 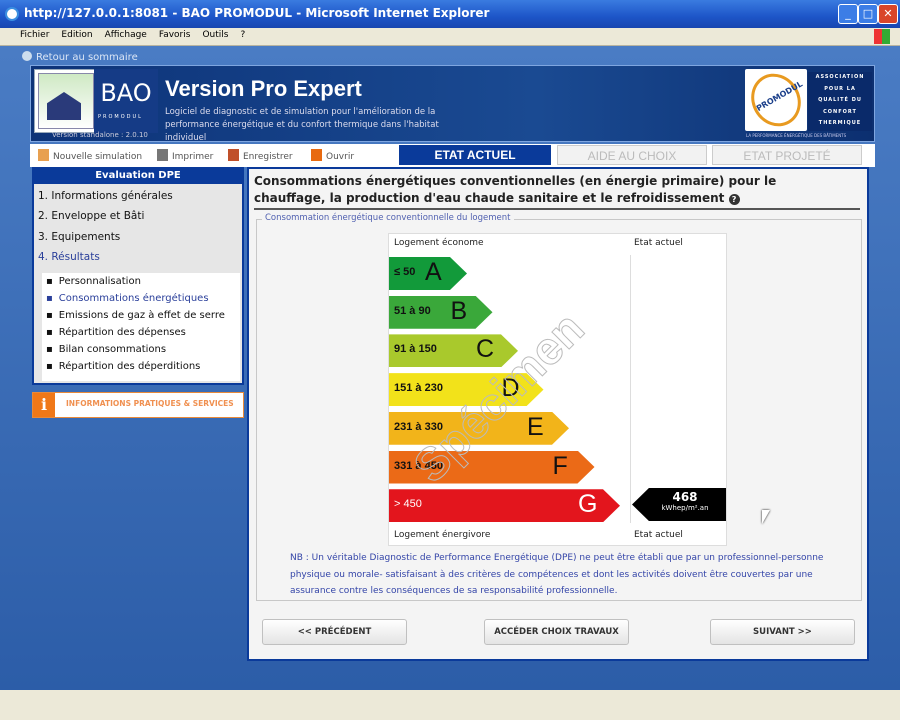 I want to click on class-letter: C, so click(x=485, y=349).